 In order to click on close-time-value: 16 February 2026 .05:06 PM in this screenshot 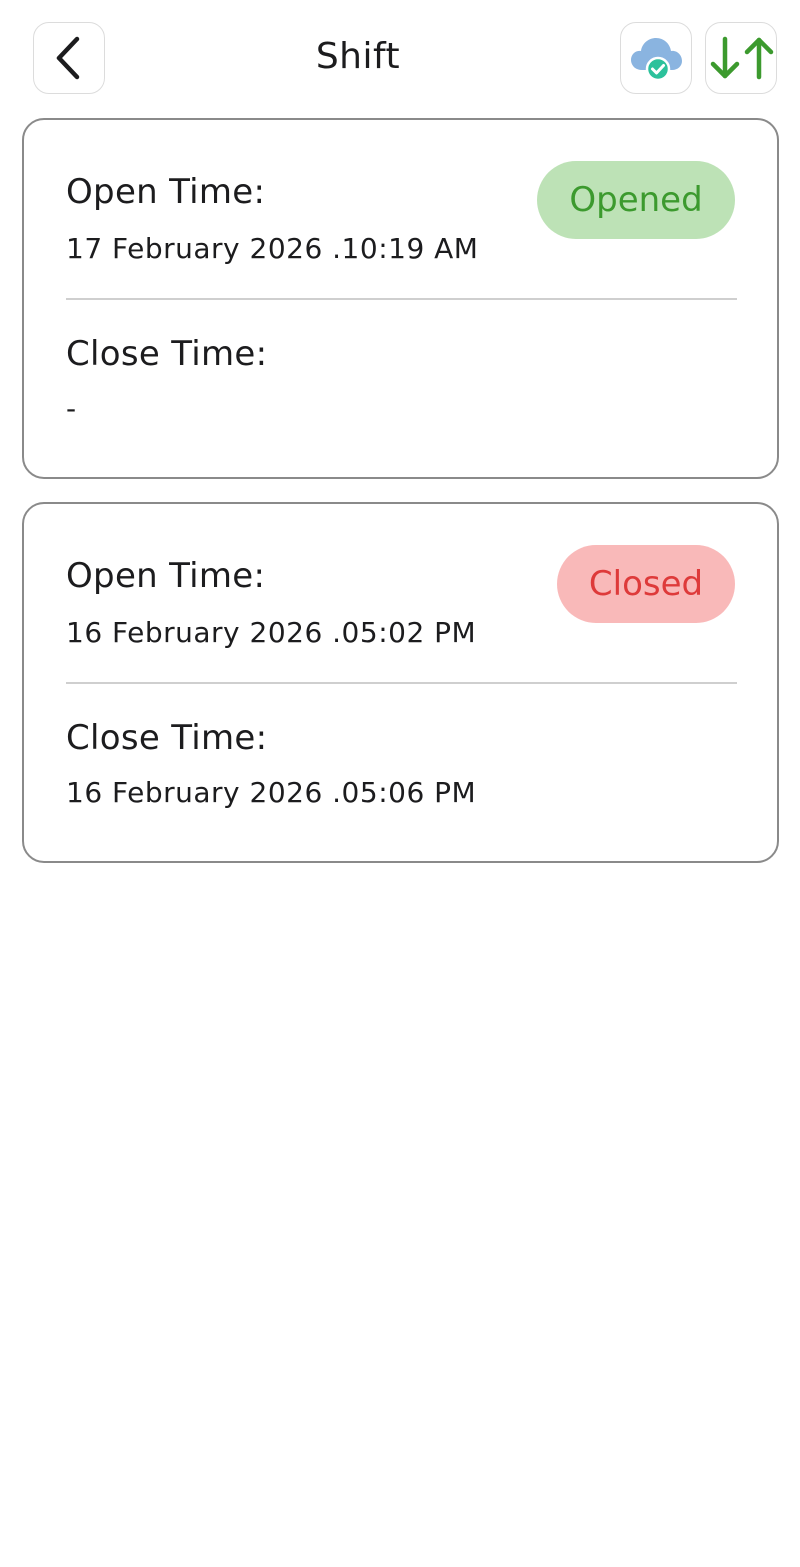, I will do `click(271, 792)`.